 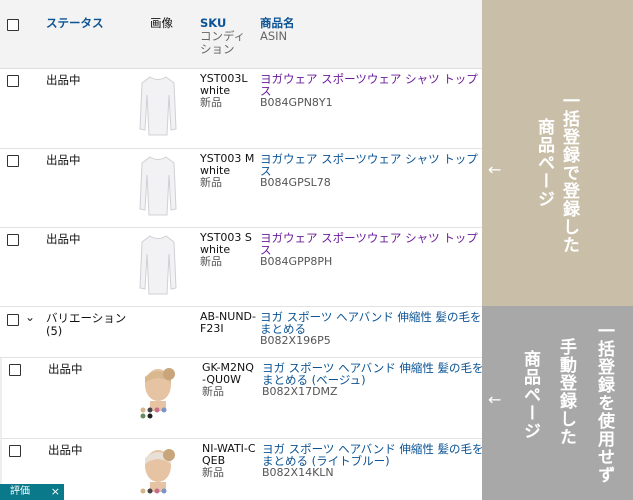 I want to click on status-column-header: ステータス, so click(x=75, y=23).